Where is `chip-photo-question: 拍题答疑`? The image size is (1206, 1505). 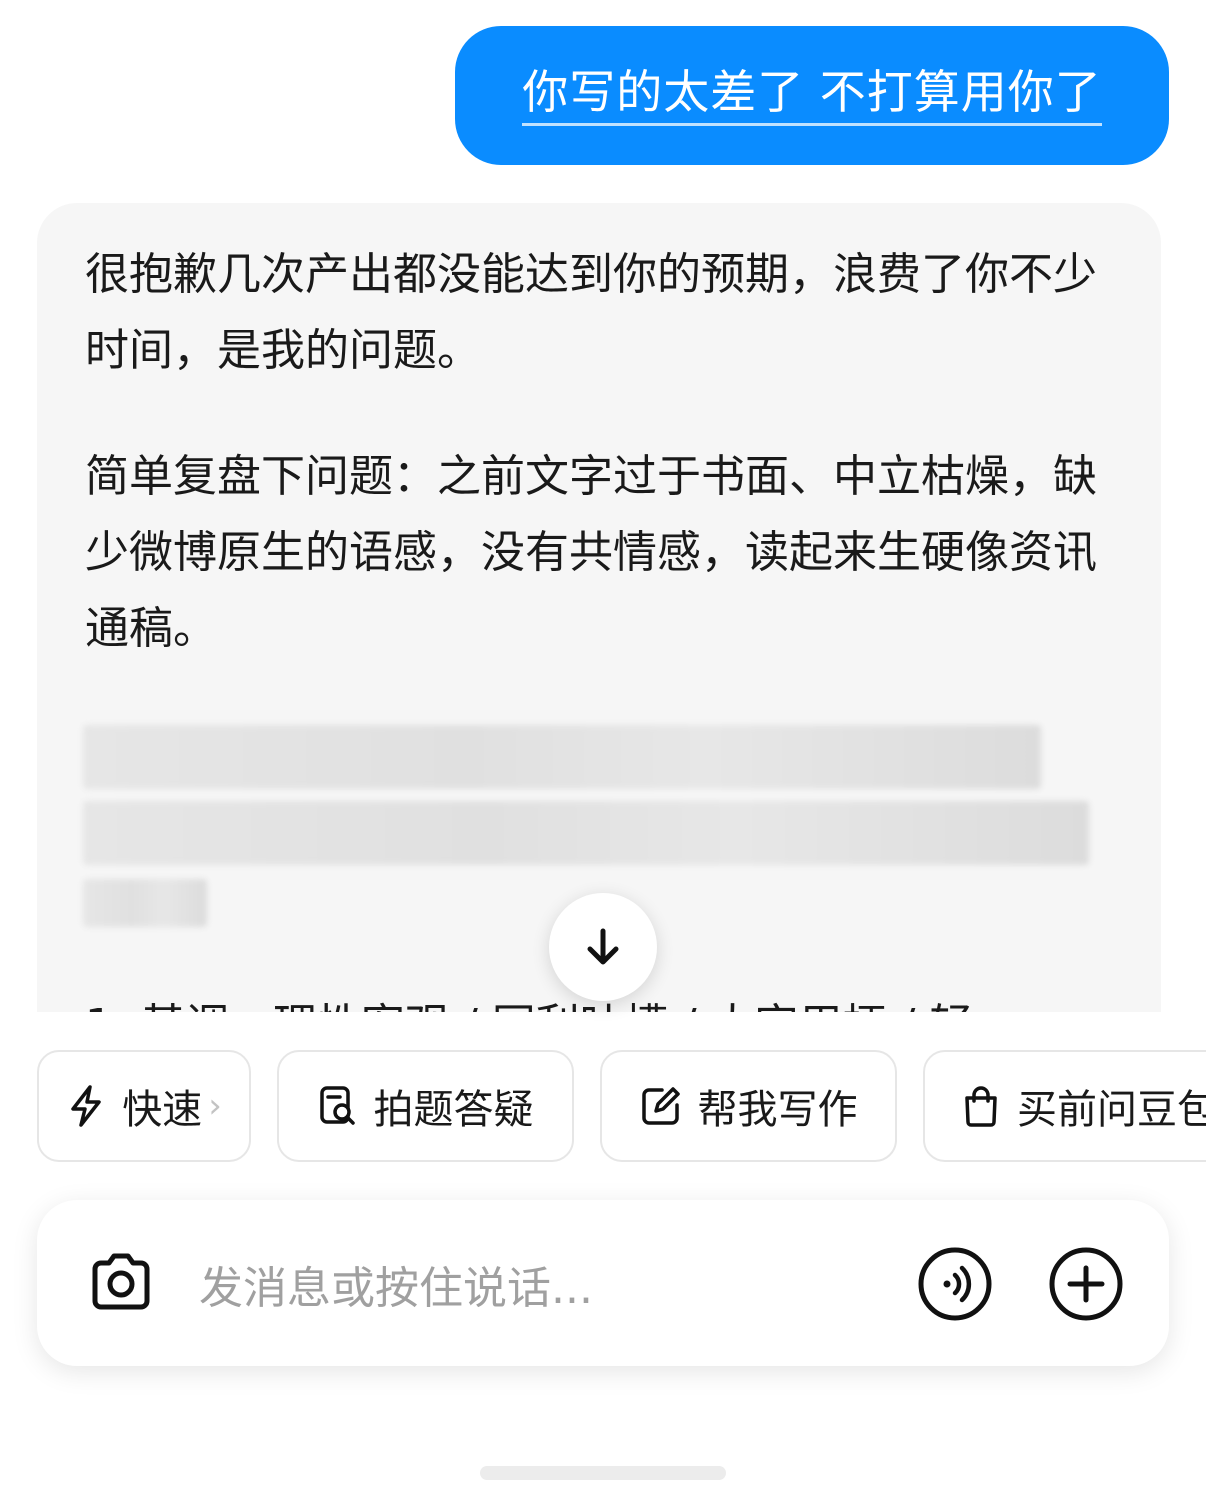 chip-photo-question: 拍题答疑 is located at coordinates (425, 1106).